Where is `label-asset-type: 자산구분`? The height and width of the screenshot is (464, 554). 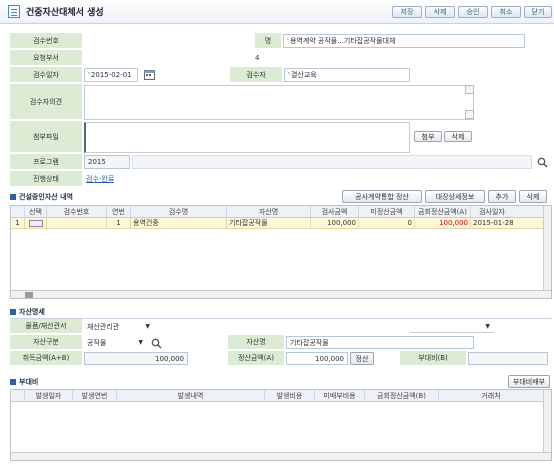 label-asset-type: 자산구분 is located at coordinates (46, 342).